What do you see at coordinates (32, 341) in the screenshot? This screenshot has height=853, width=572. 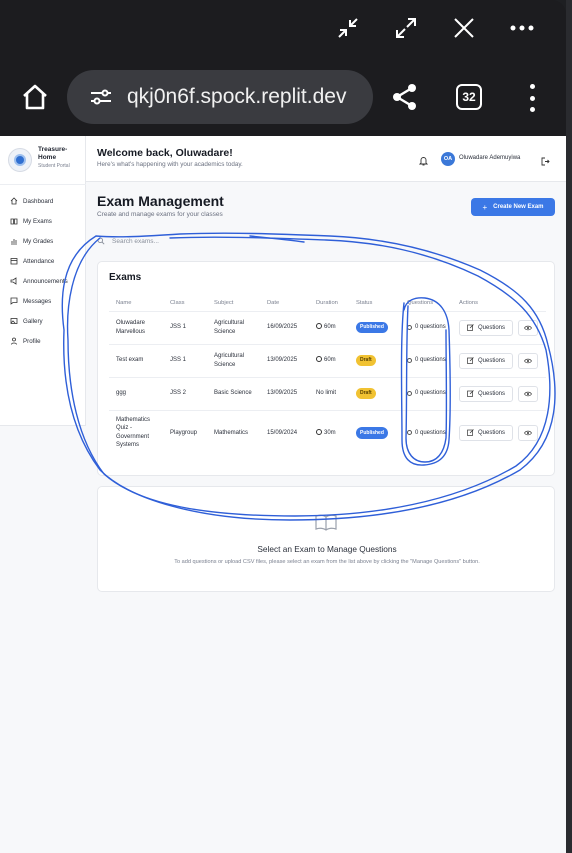 I see `sidebar-item-label: Profile` at bounding box center [32, 341].